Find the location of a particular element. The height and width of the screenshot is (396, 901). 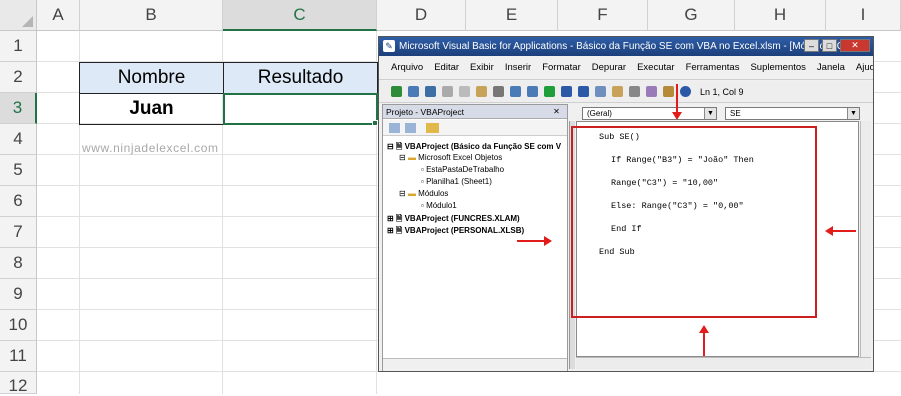

row-header-7: 7 is located at coordinates (18, 232).